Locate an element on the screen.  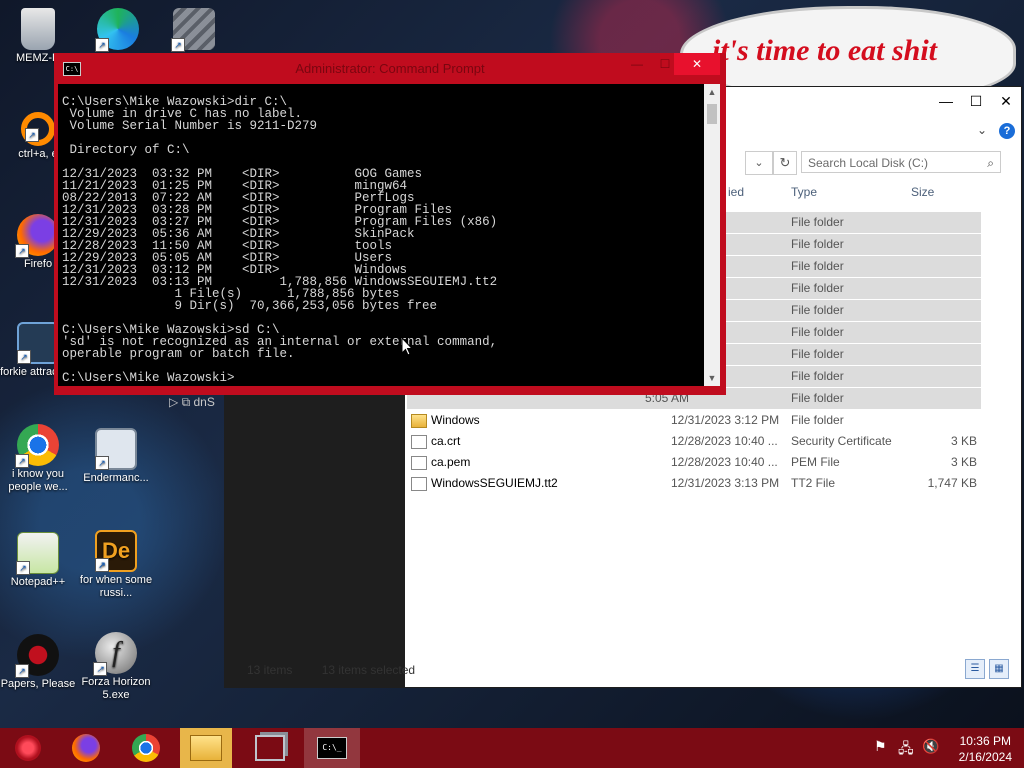
status-item-count: 13 items is located at coordinates (270, 670).